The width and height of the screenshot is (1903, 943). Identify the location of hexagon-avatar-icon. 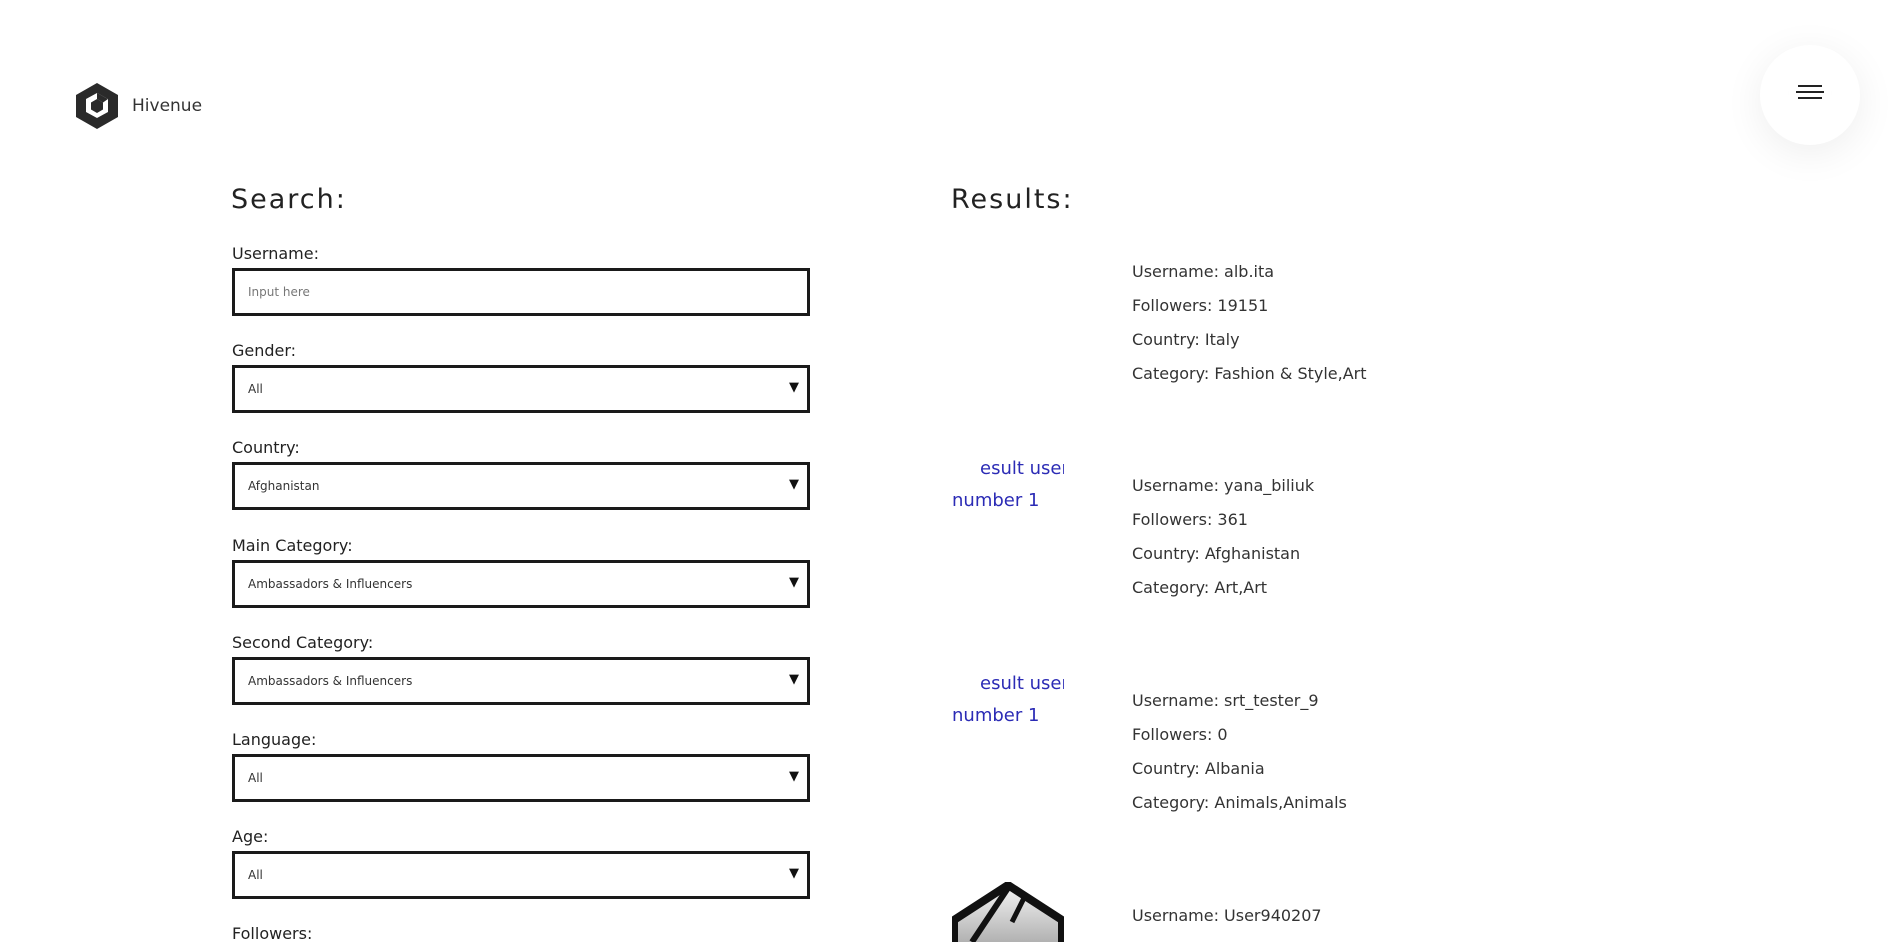
(1008, 912).